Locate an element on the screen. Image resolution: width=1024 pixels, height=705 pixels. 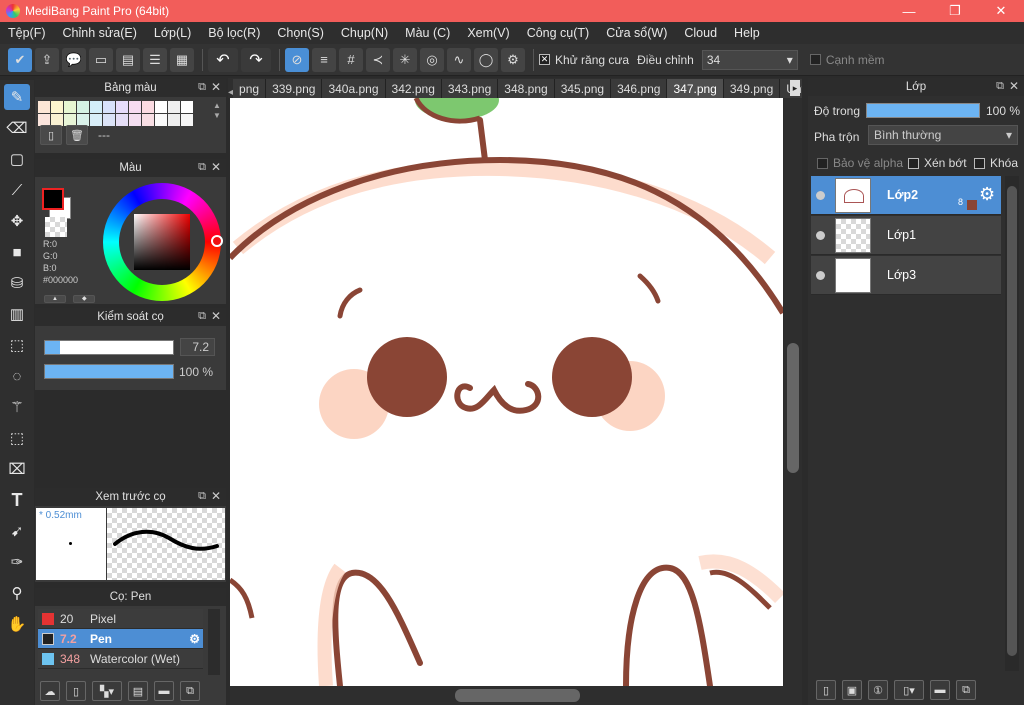
tab-346: 346.png is located at coordinates (639, 88).